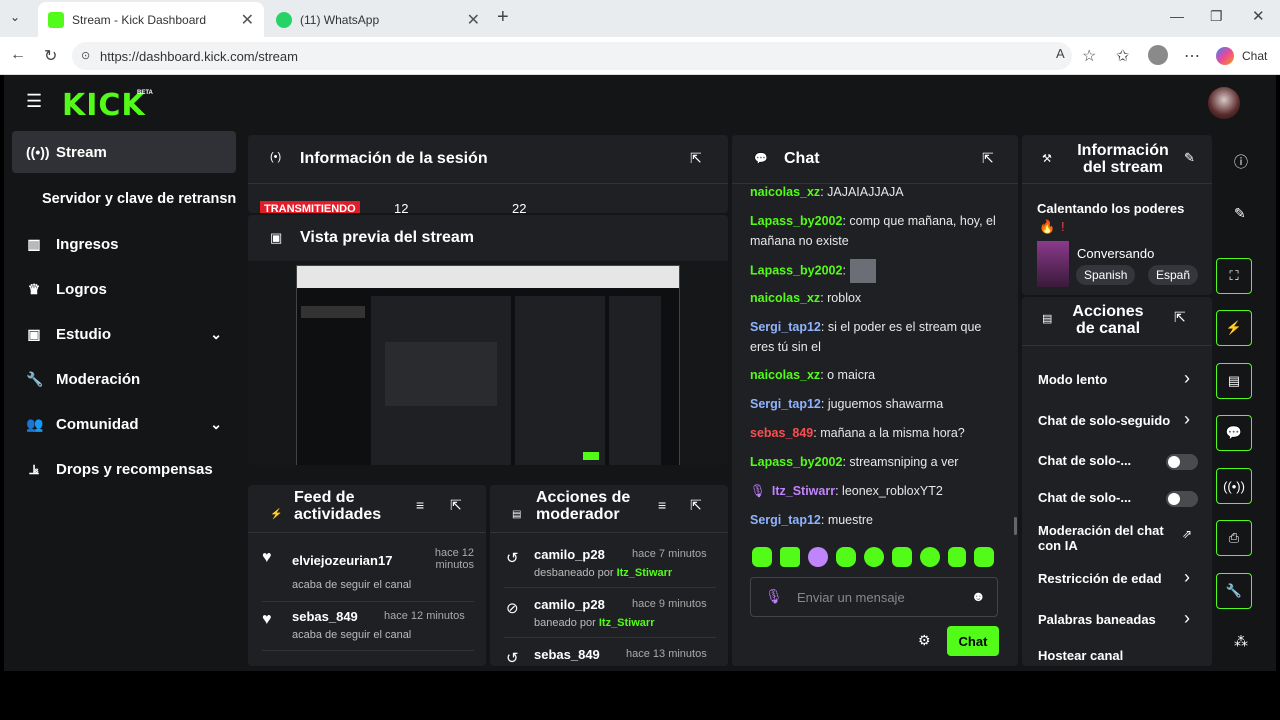 The height and width of the screenshot is (720, 1280). What do you see at coordinates (1122, 56) in the screenshot?
I see `favorites-icon: ✩` at bounding box center [1122, 56].